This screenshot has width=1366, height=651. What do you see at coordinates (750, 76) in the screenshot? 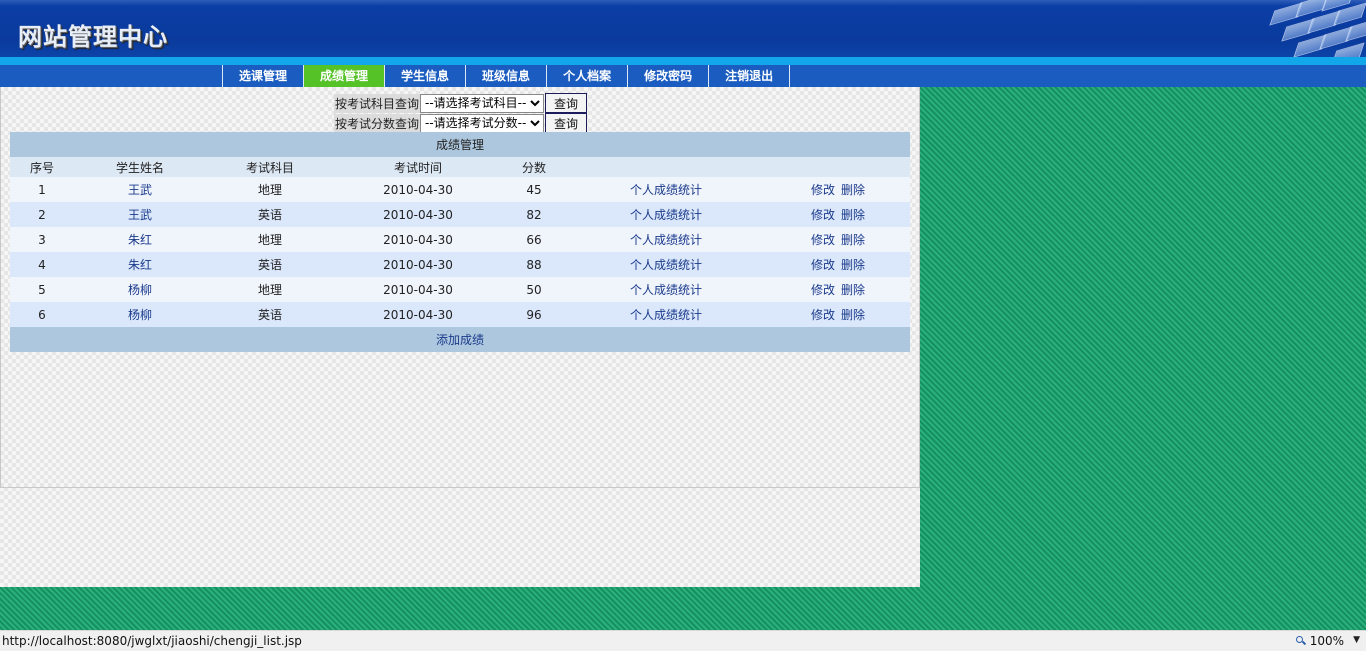
I see `tab-logout: 注销退出` at bounding box center [750, 76].